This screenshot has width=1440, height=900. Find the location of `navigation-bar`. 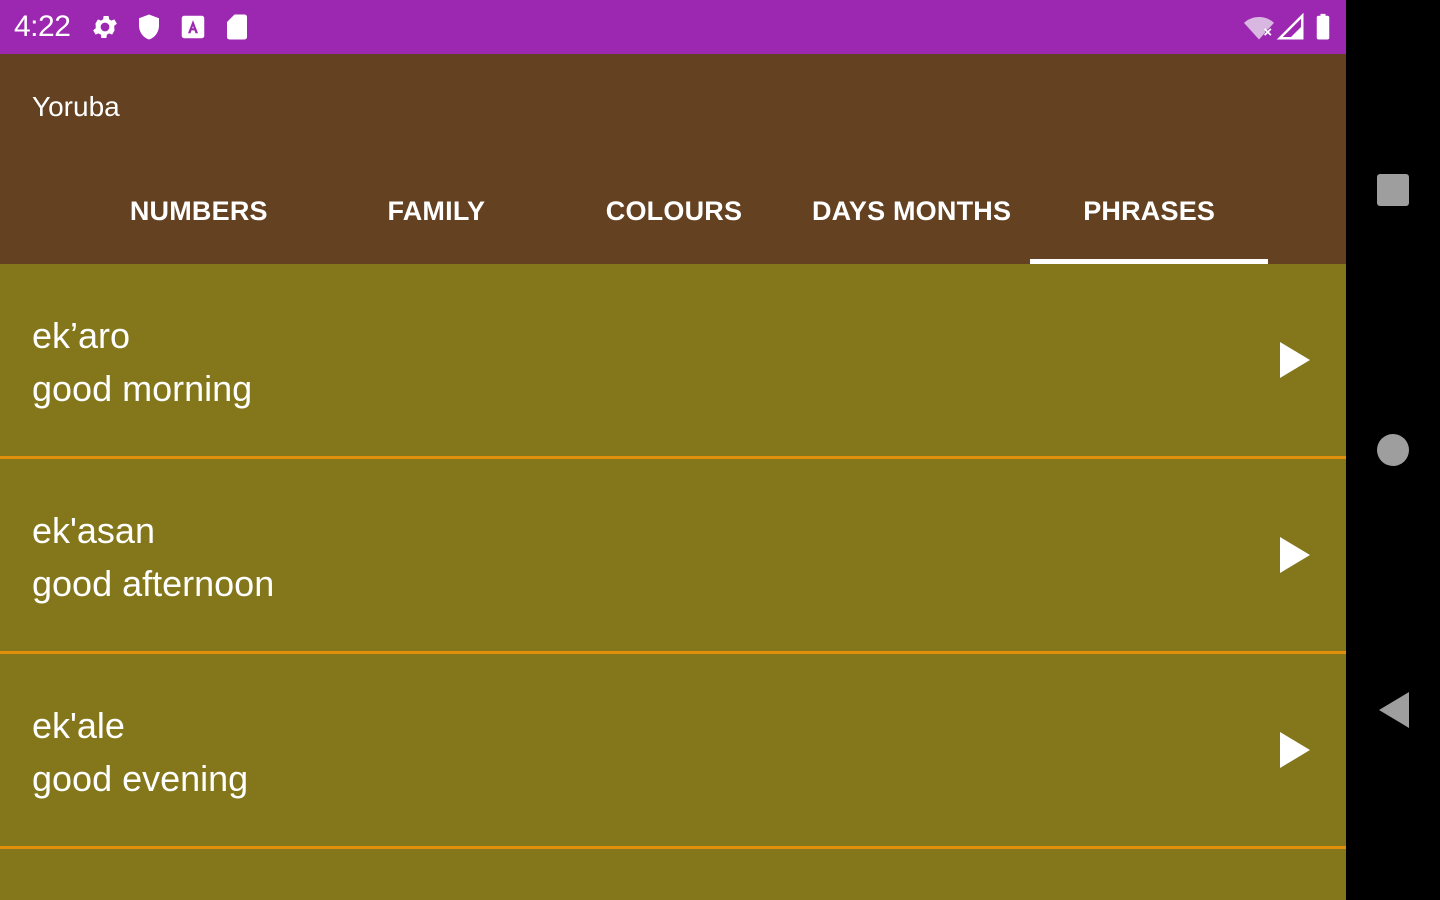

navigation-bar is located at coordinates (1393, 450).